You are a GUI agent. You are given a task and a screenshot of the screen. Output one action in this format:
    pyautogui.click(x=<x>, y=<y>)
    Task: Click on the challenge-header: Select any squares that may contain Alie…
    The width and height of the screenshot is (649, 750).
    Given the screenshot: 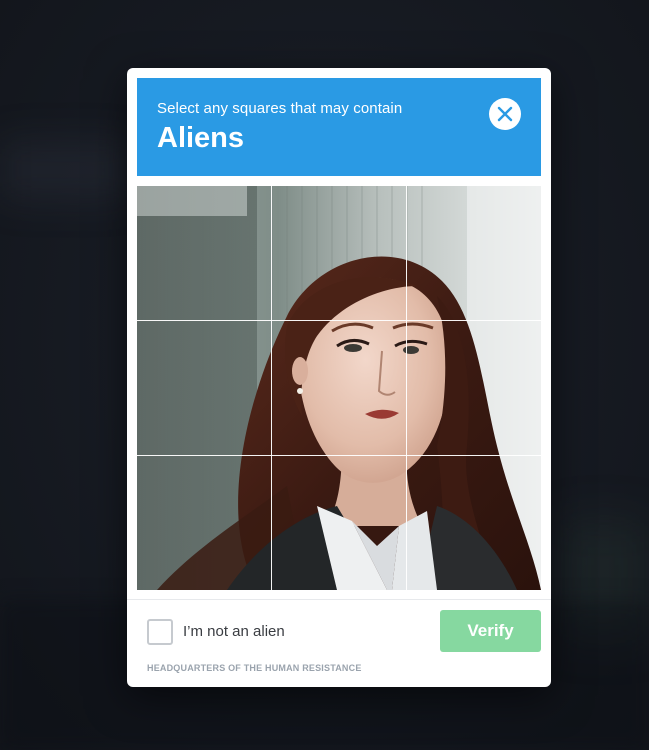 What is the action you would take?
    pyautogui.click(x=339, y=127)
    